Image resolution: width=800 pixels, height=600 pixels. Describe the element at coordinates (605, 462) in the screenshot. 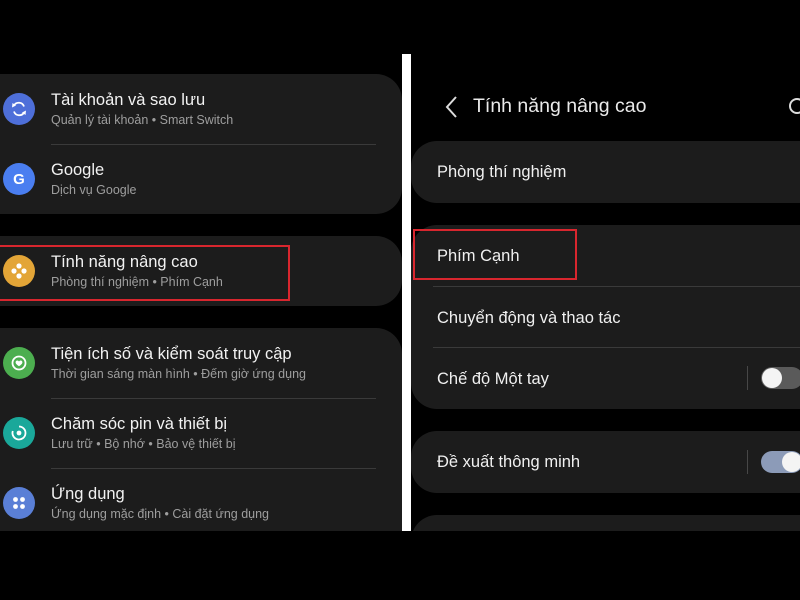

I see `card-smart-suggestions: Đề xuất thông minh` at that location.